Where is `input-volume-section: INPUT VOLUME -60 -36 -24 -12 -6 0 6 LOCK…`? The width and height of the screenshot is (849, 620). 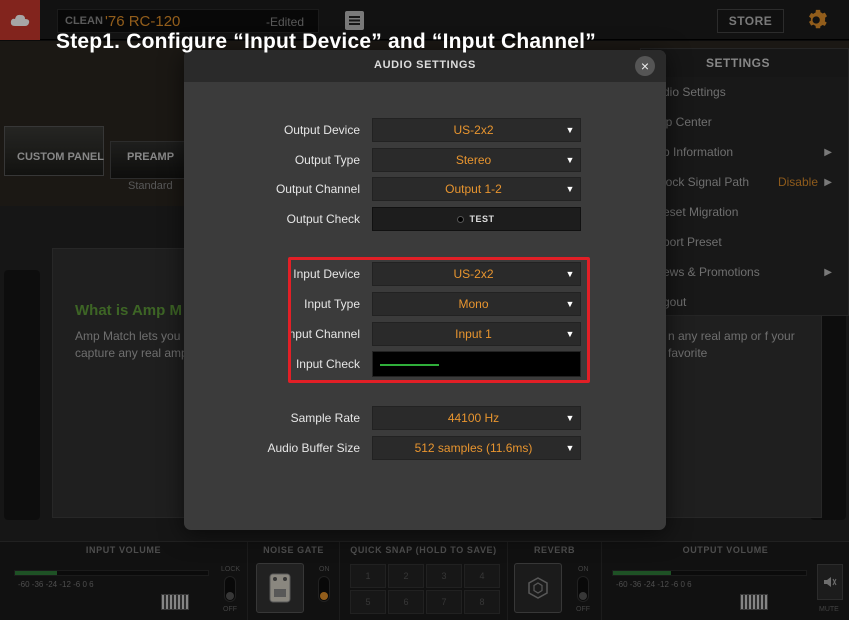 input-volume-section: INPUT VOLUME -60 -36 -24 -12 -6 0 6 LOCK… is located at coordinates (124, 581).